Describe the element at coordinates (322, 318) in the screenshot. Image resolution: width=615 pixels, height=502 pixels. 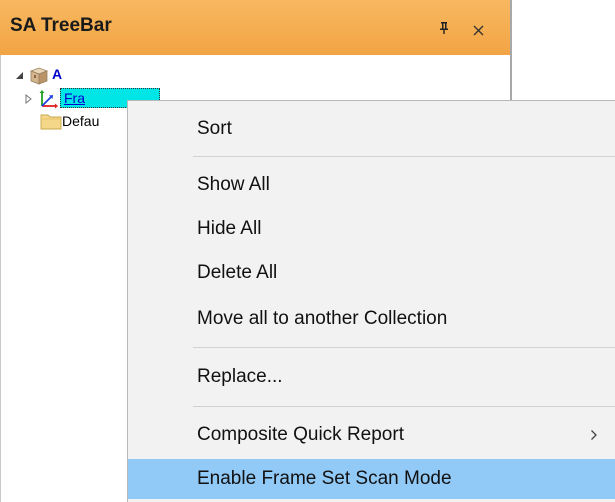
I see `menu-item-label: Move all to another Collection` at that location.